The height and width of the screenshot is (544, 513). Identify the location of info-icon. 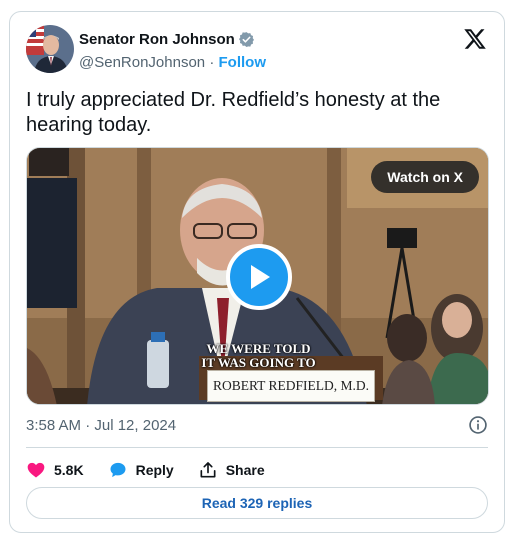
(478, 425).